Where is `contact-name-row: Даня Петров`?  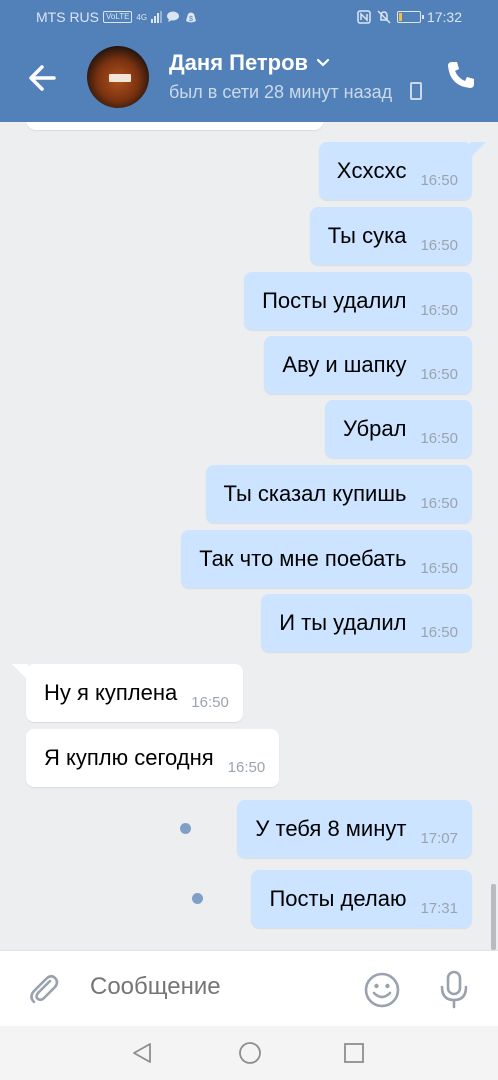 contact-name-row: Даня Петров is located at coordinates (249, 63).